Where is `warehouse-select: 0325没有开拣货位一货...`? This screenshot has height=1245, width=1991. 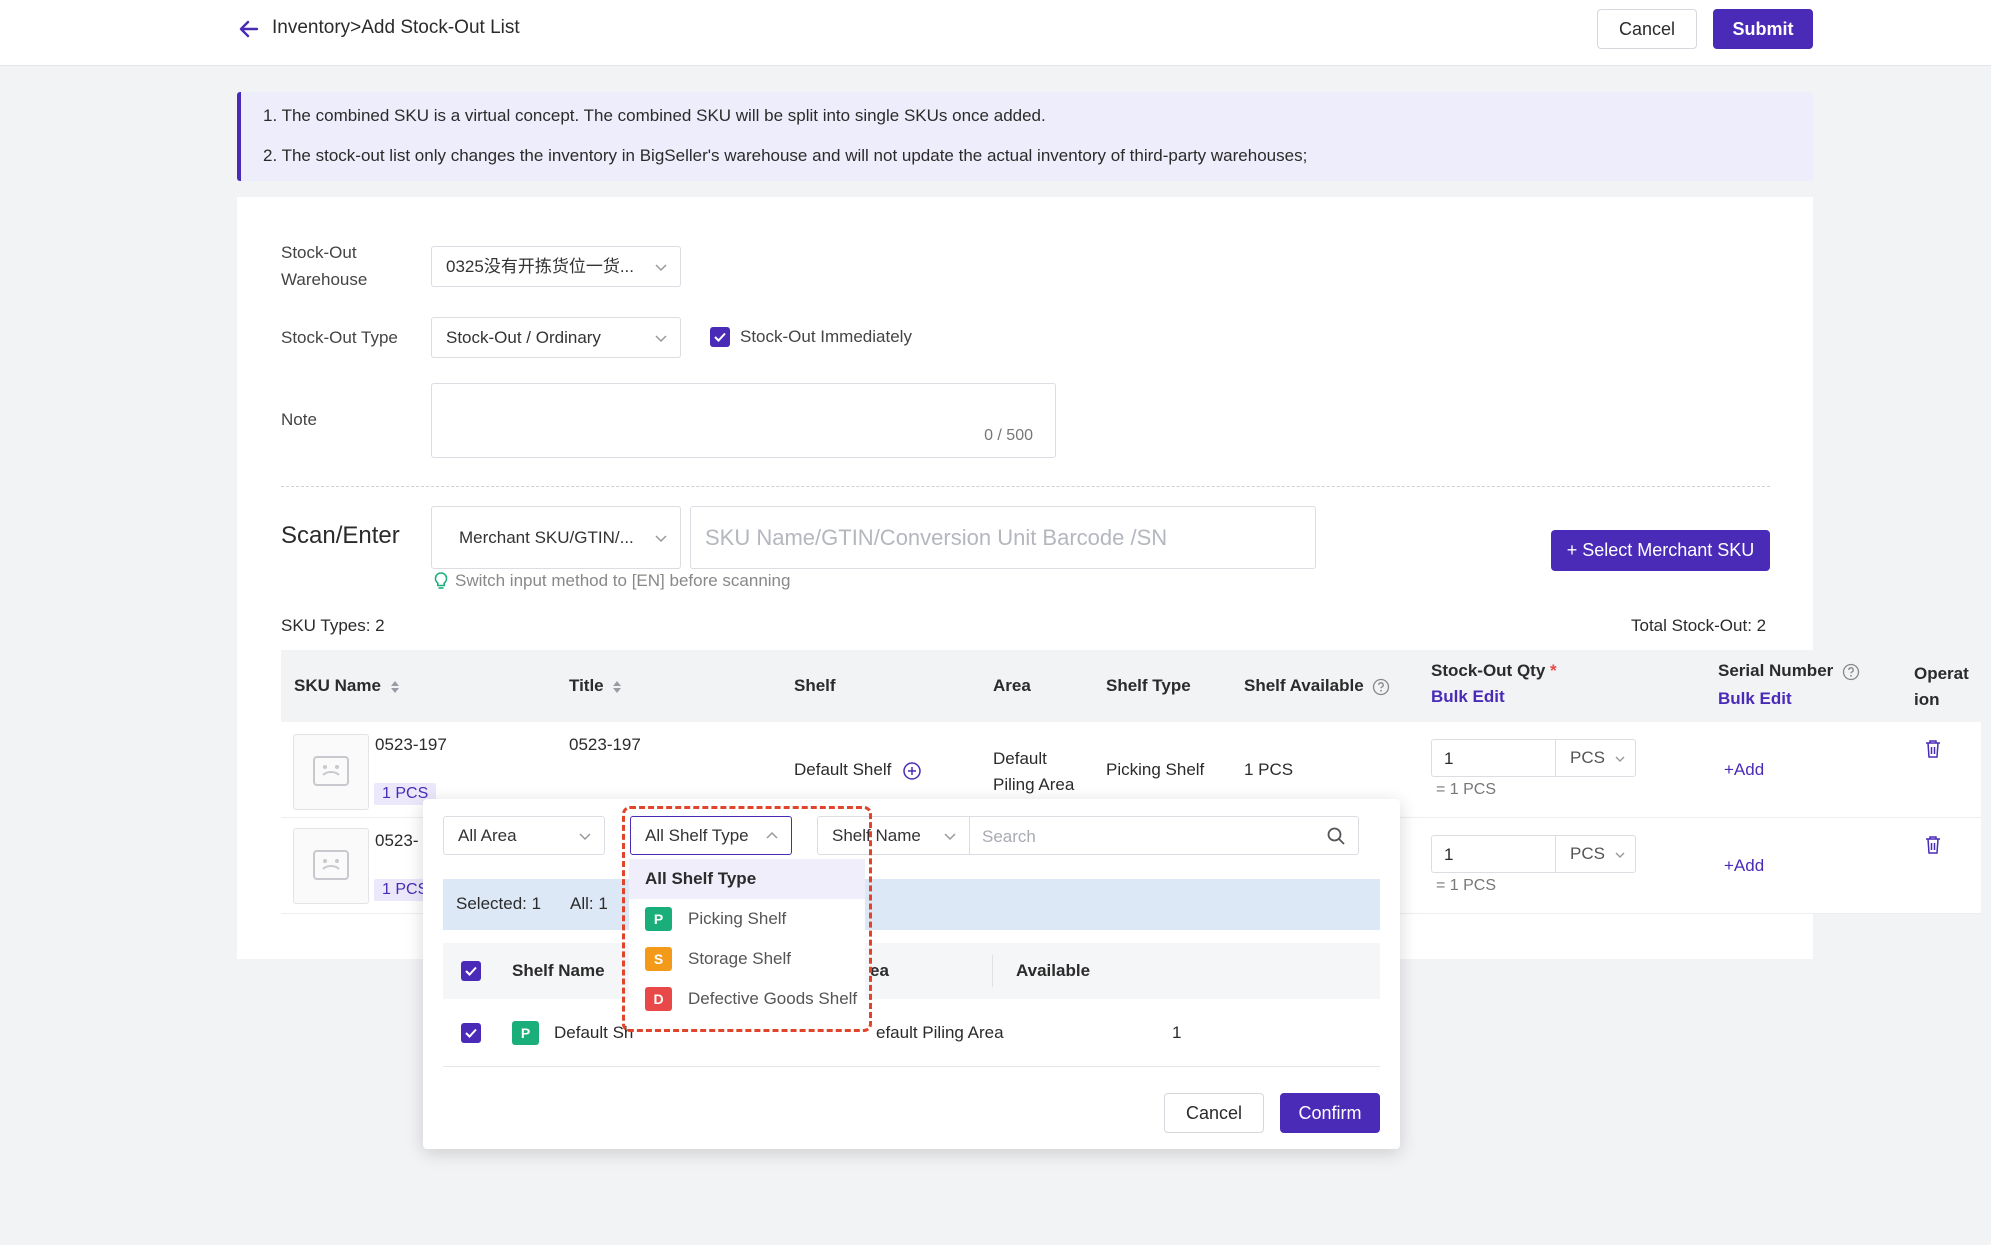
warehouse-select: 0325没有开拣货位一货... is located at coordinates (556, 266).